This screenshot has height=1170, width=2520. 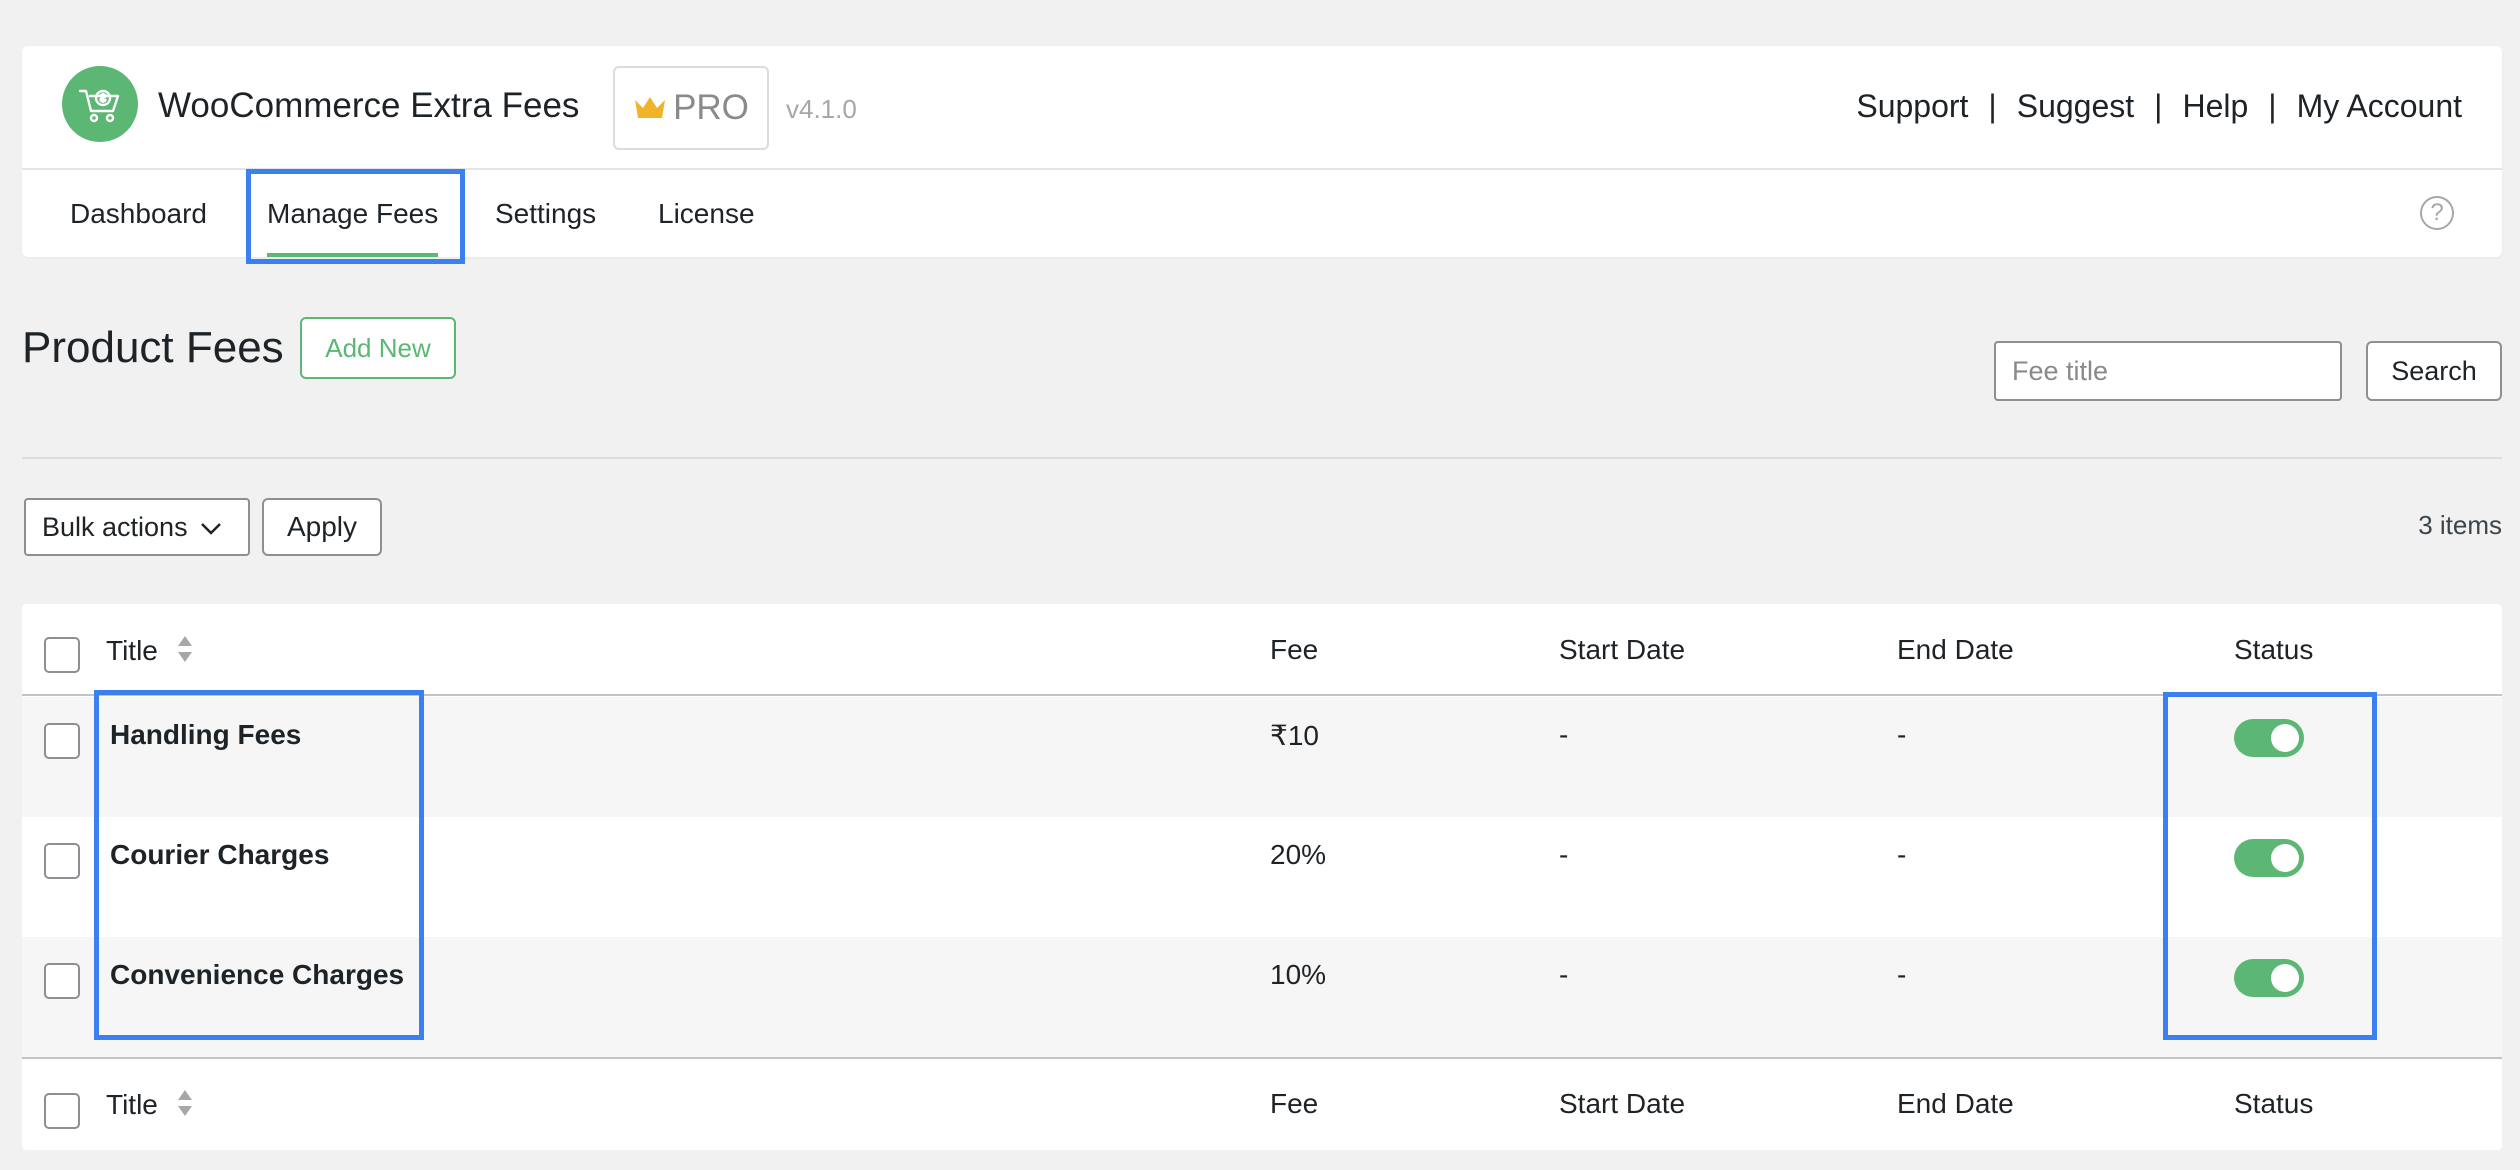 What do you see at coordinates (1262, 650) in the screenshot?
I see `table-header-row: Title Fee Start Date End Date Status` at bounding box center [1262, 650].